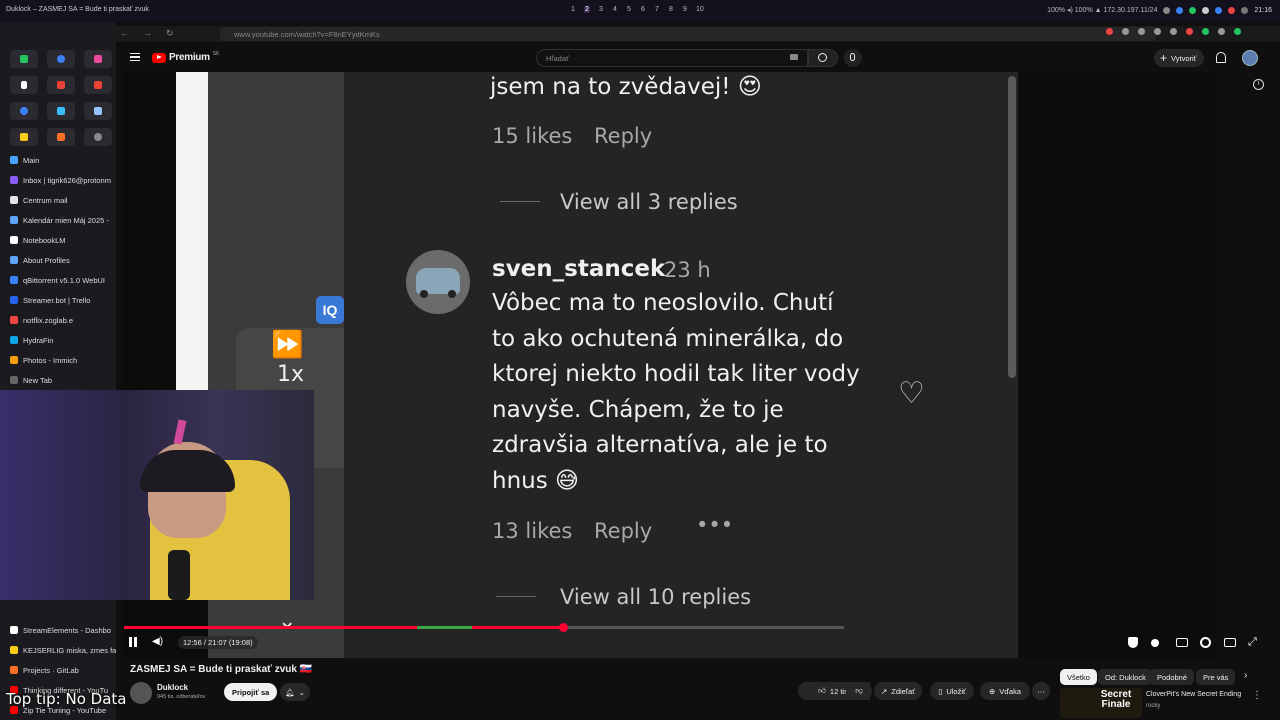 The width and height of the screenshot is (1280, 720). What do you see at coordinates (1179, 58) in the screenshot?
I see `create-button: + Vytvoriť` at bounding box center [1179, 58].